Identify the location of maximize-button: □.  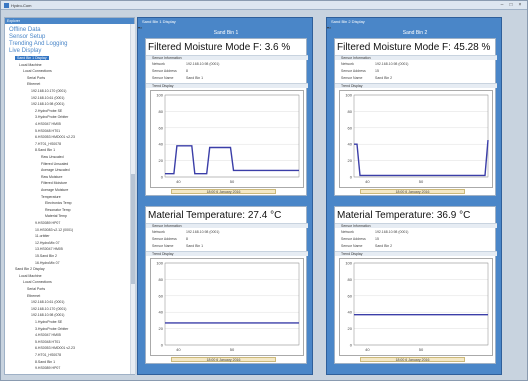
(511, 5).